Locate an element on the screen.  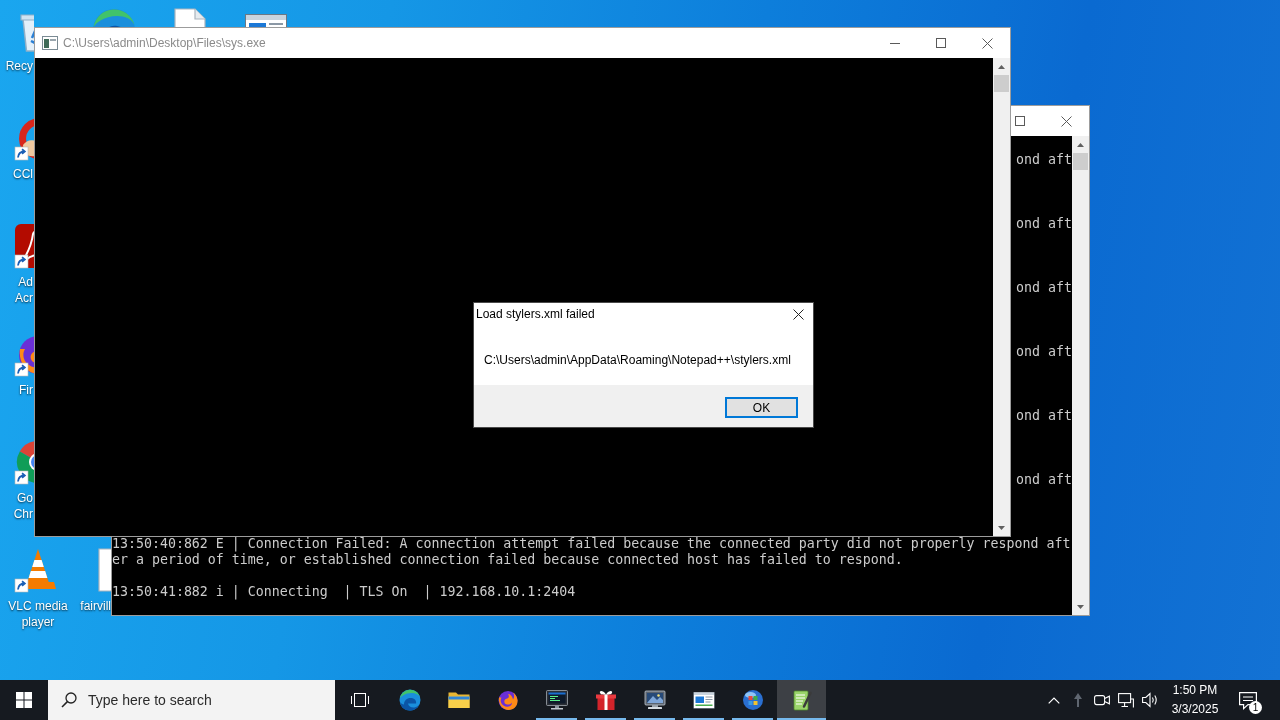
notification-count: 1 is located at coordinates (1255, 707).